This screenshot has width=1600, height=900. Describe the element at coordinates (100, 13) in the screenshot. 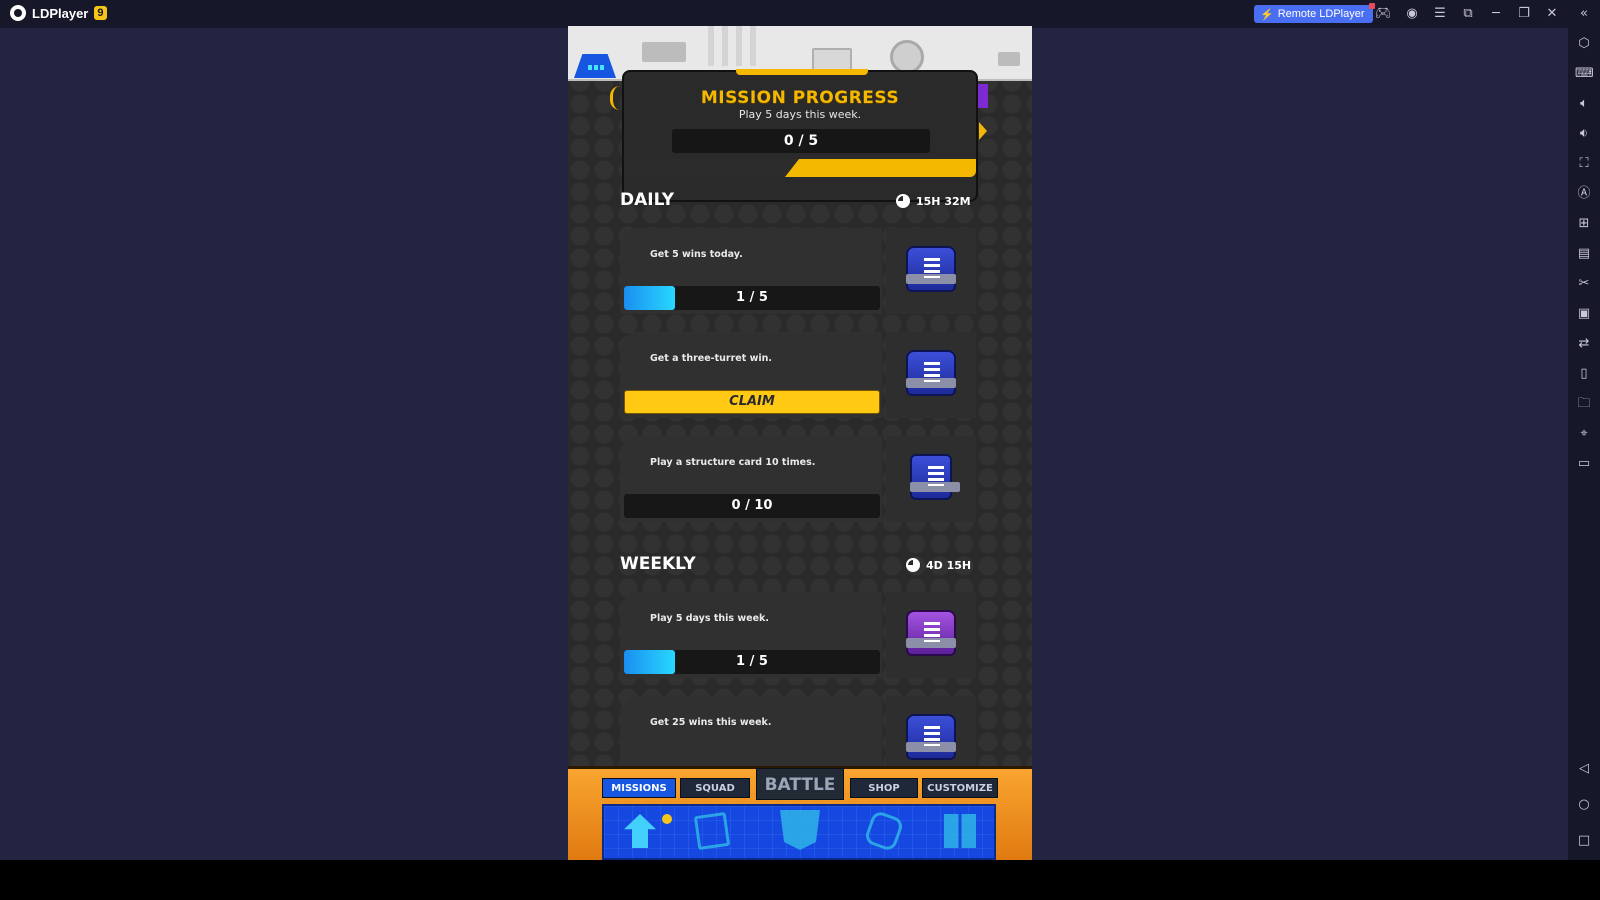

I see `version-badge: 9` at that location.